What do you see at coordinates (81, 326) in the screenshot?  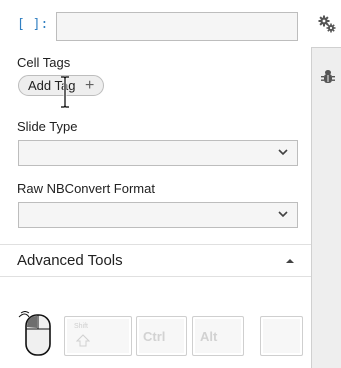 I see `shift-key-label: Shift` at bounding box center [81, 326].